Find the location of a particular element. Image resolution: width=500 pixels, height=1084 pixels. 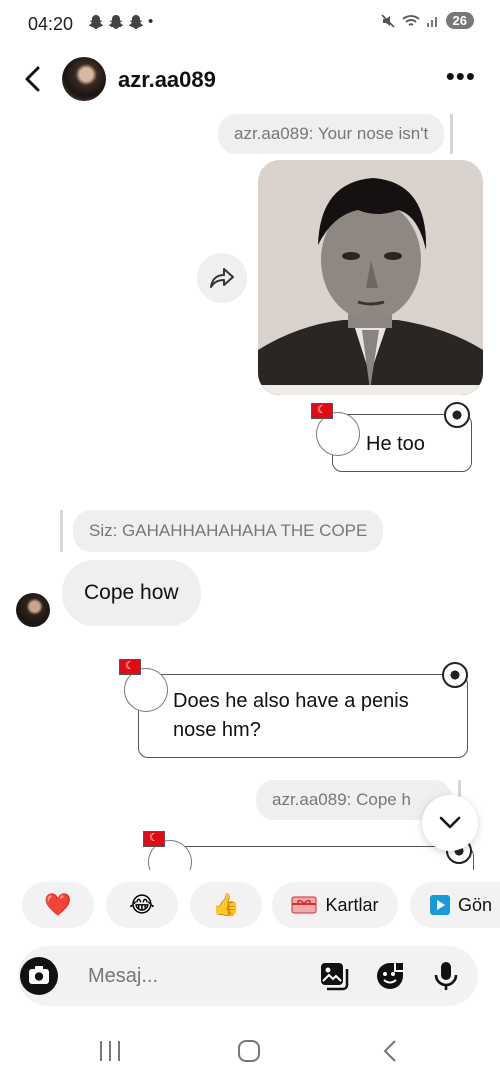

recent-apps-button is located at coordinates (110, 1051).